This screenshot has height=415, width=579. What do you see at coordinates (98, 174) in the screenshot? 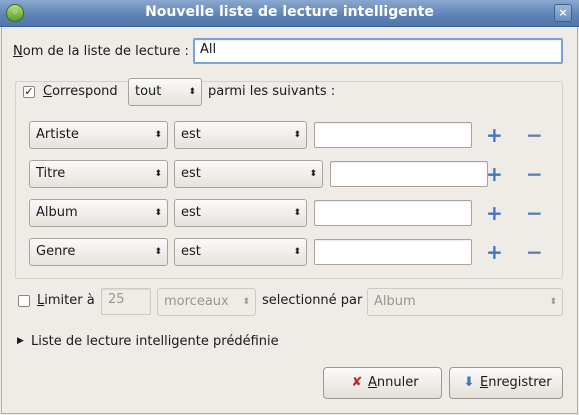
I see `rule-field-combo: Titre ⬍` at bounding box center [98, 174].